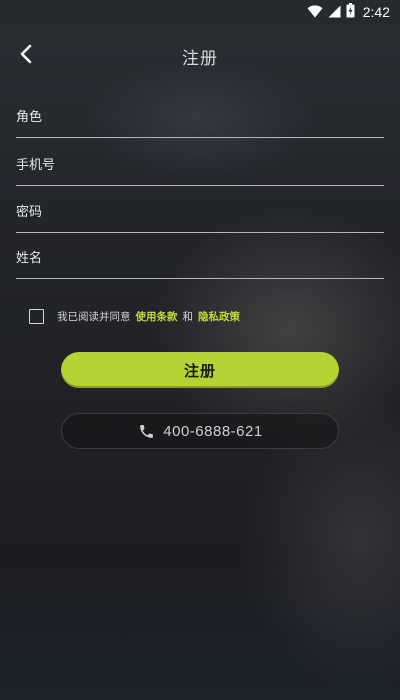 This screenshot has height=700, width=400. I want to click on status-icons: 2:42, so click(348, 12).